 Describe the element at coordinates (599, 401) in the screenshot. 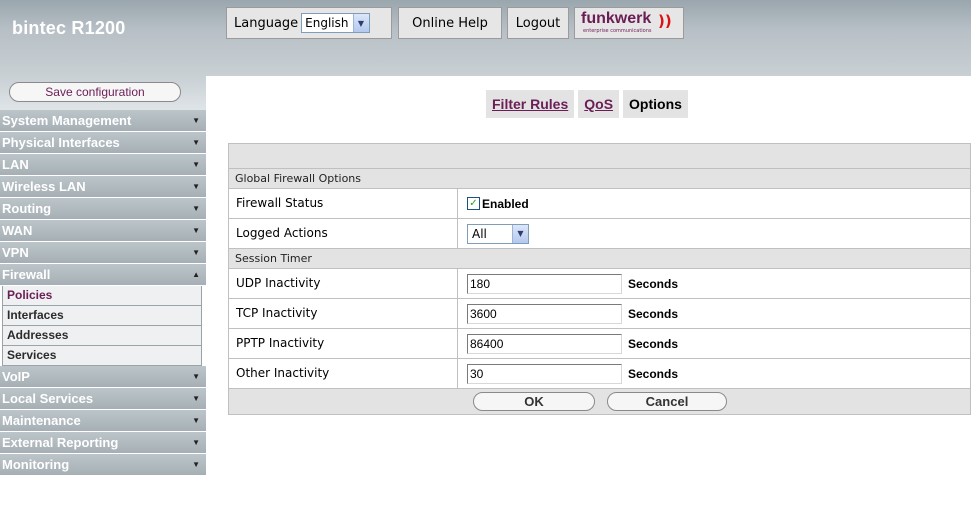

I see `form-footer: OK Cancel` at that location.